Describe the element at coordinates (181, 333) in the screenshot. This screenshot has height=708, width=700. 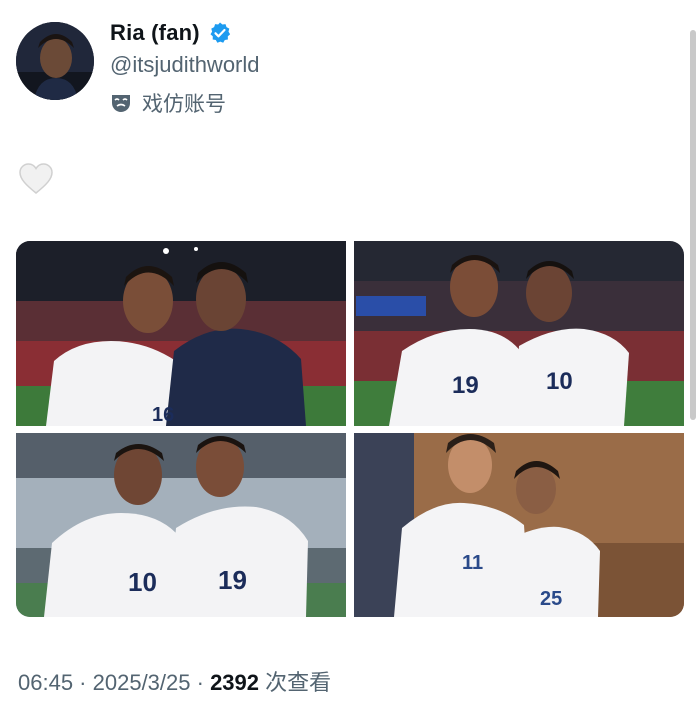
I see `photo-1: 16` at that location.